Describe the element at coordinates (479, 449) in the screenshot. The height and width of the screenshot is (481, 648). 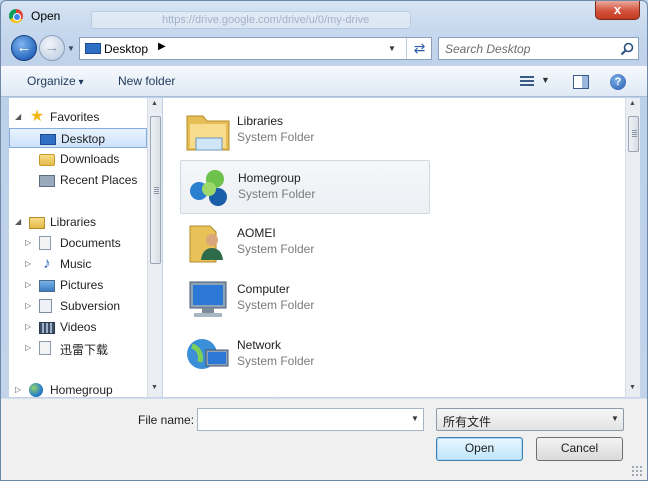
I see `open-button: Open` at that location.